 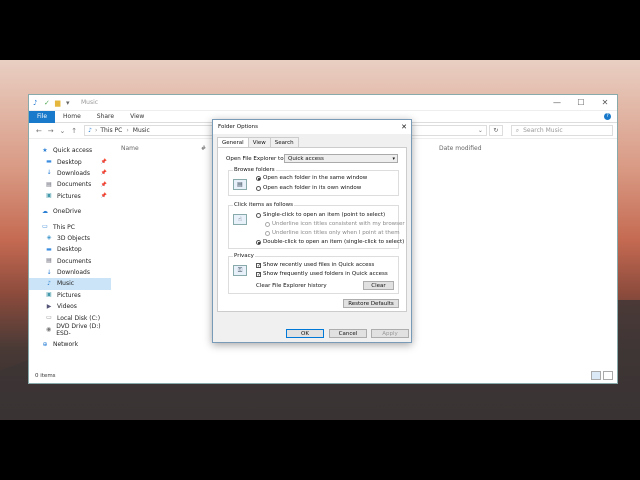 I want to click on item-count: 0 items, so click(x=45, y=376).